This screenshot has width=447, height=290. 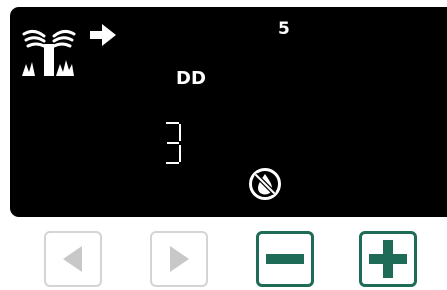 What do you see at coordinates (284, 29) in the screenshot?
I see `station-number: 5` at bounding box center [284, 29].